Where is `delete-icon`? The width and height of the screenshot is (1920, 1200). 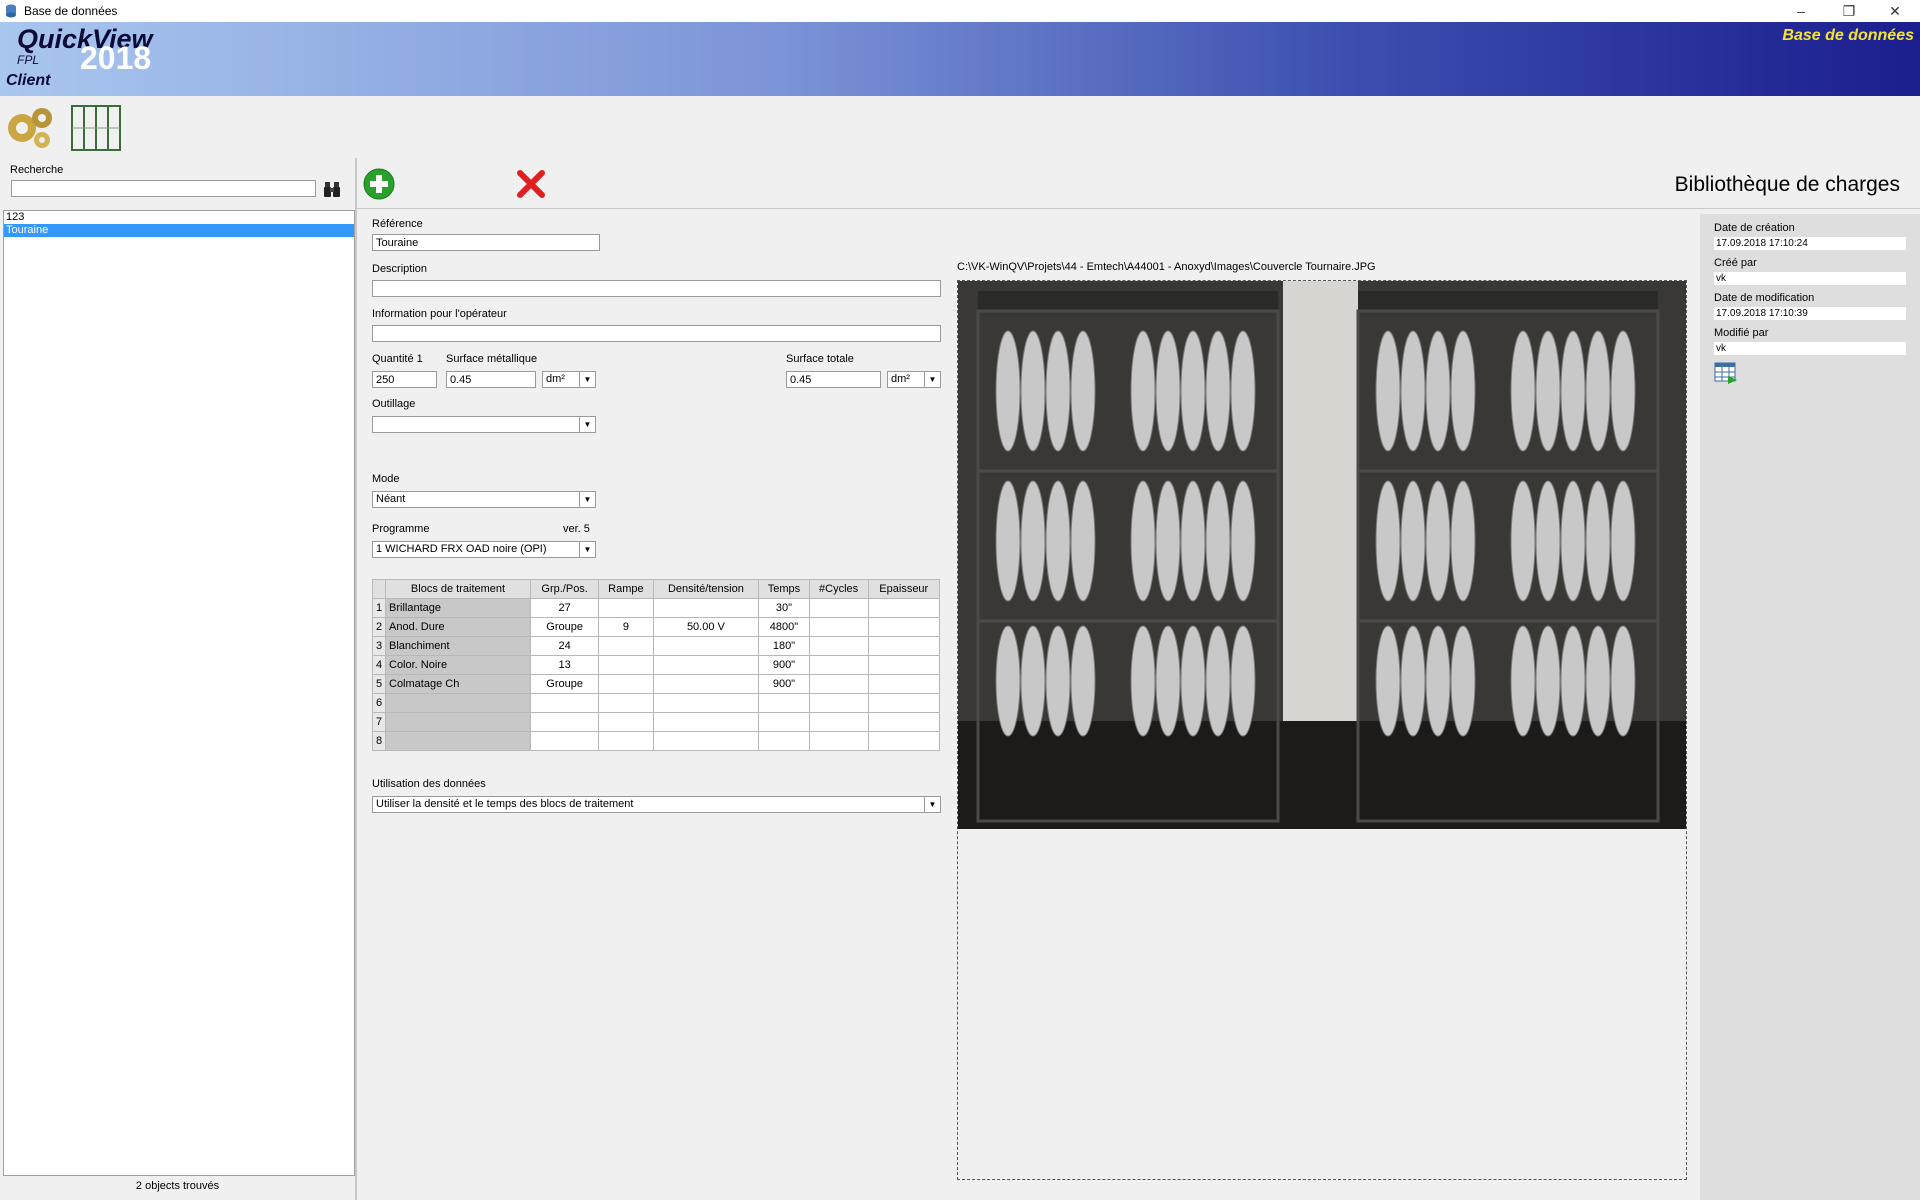 delete-icon is located at coordinates (531, 184).